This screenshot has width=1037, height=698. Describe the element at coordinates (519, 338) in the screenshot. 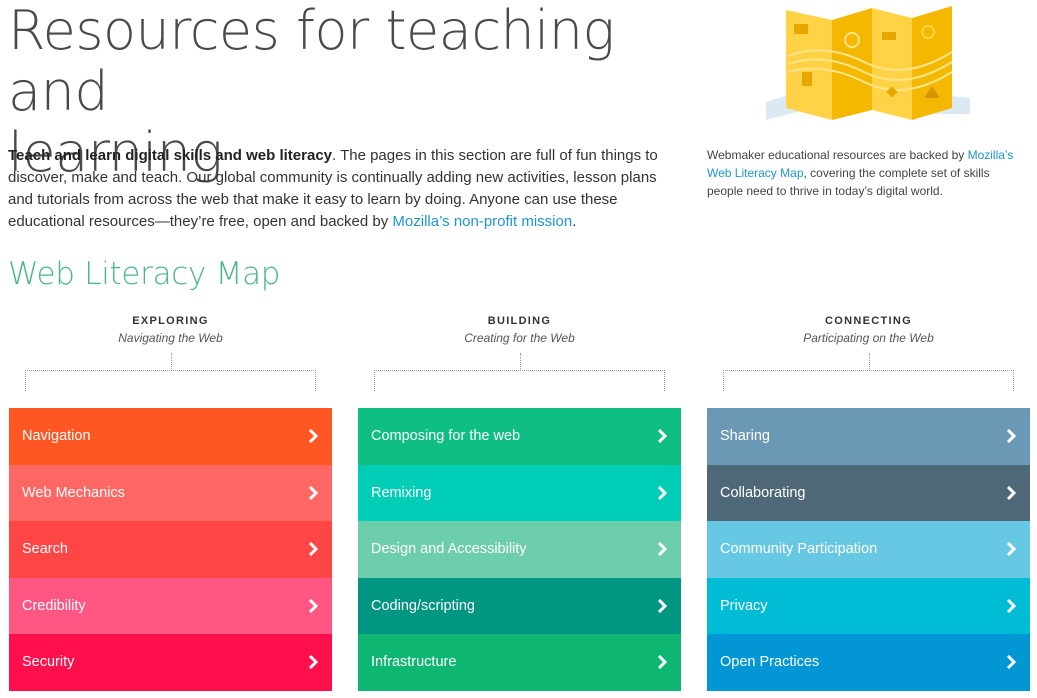

I see `column-subheading: Creating for the Web` at that location.